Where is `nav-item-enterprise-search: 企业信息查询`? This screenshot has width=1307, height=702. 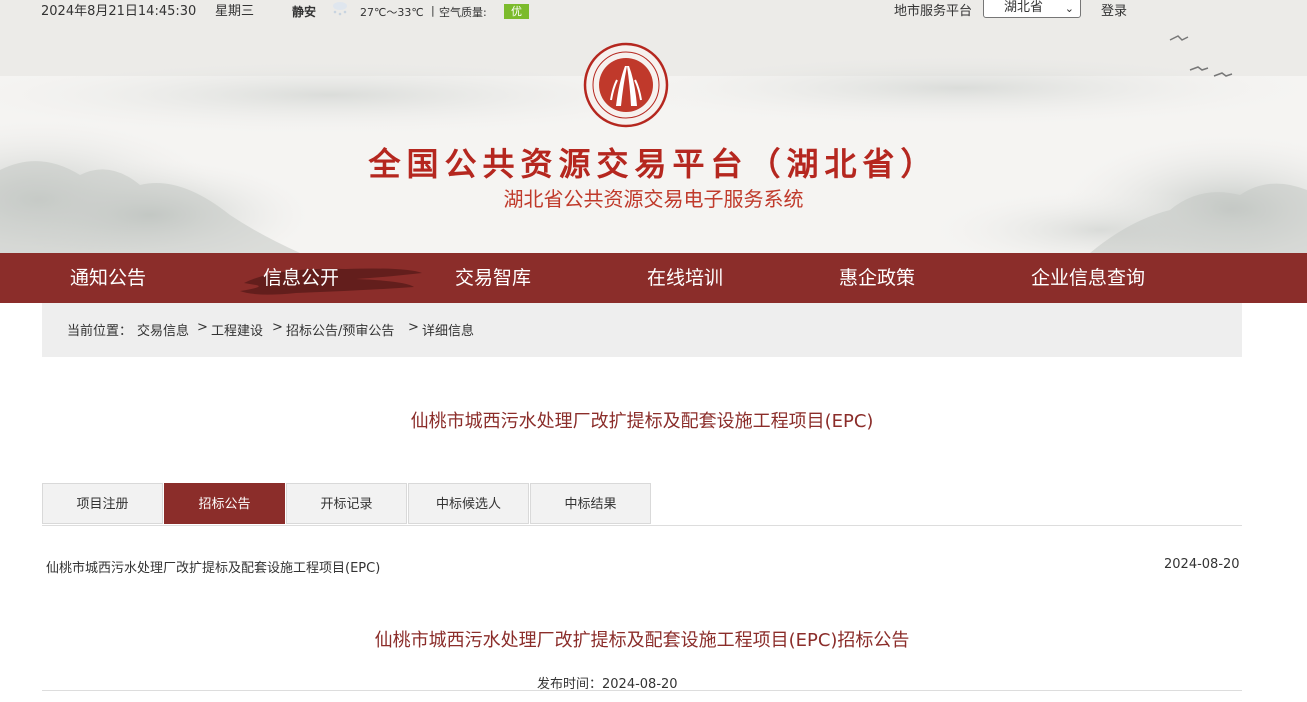 nav-item-enterprise-search: 企业信息查询 is located at coordinates (1088, 278).